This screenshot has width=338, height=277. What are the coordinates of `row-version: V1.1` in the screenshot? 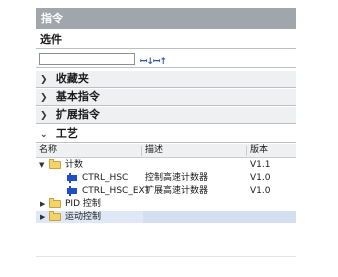 It's located at (260, 165).